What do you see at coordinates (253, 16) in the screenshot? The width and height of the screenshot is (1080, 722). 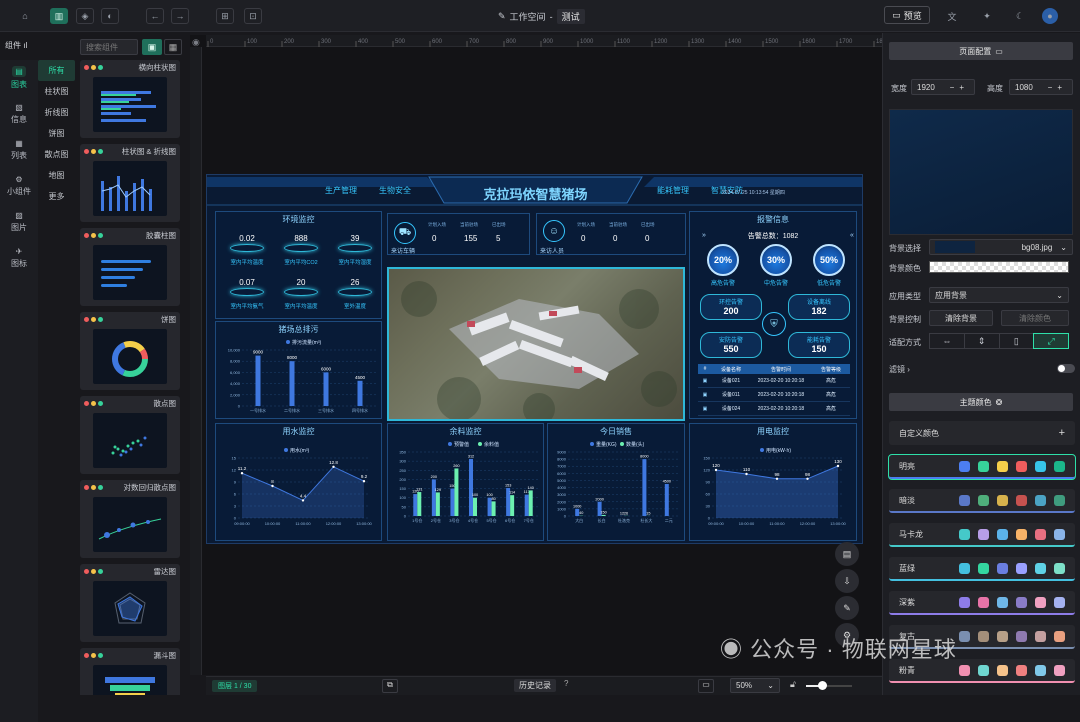 I see `export-icon: ⊡` at bounding box center [253, 16].